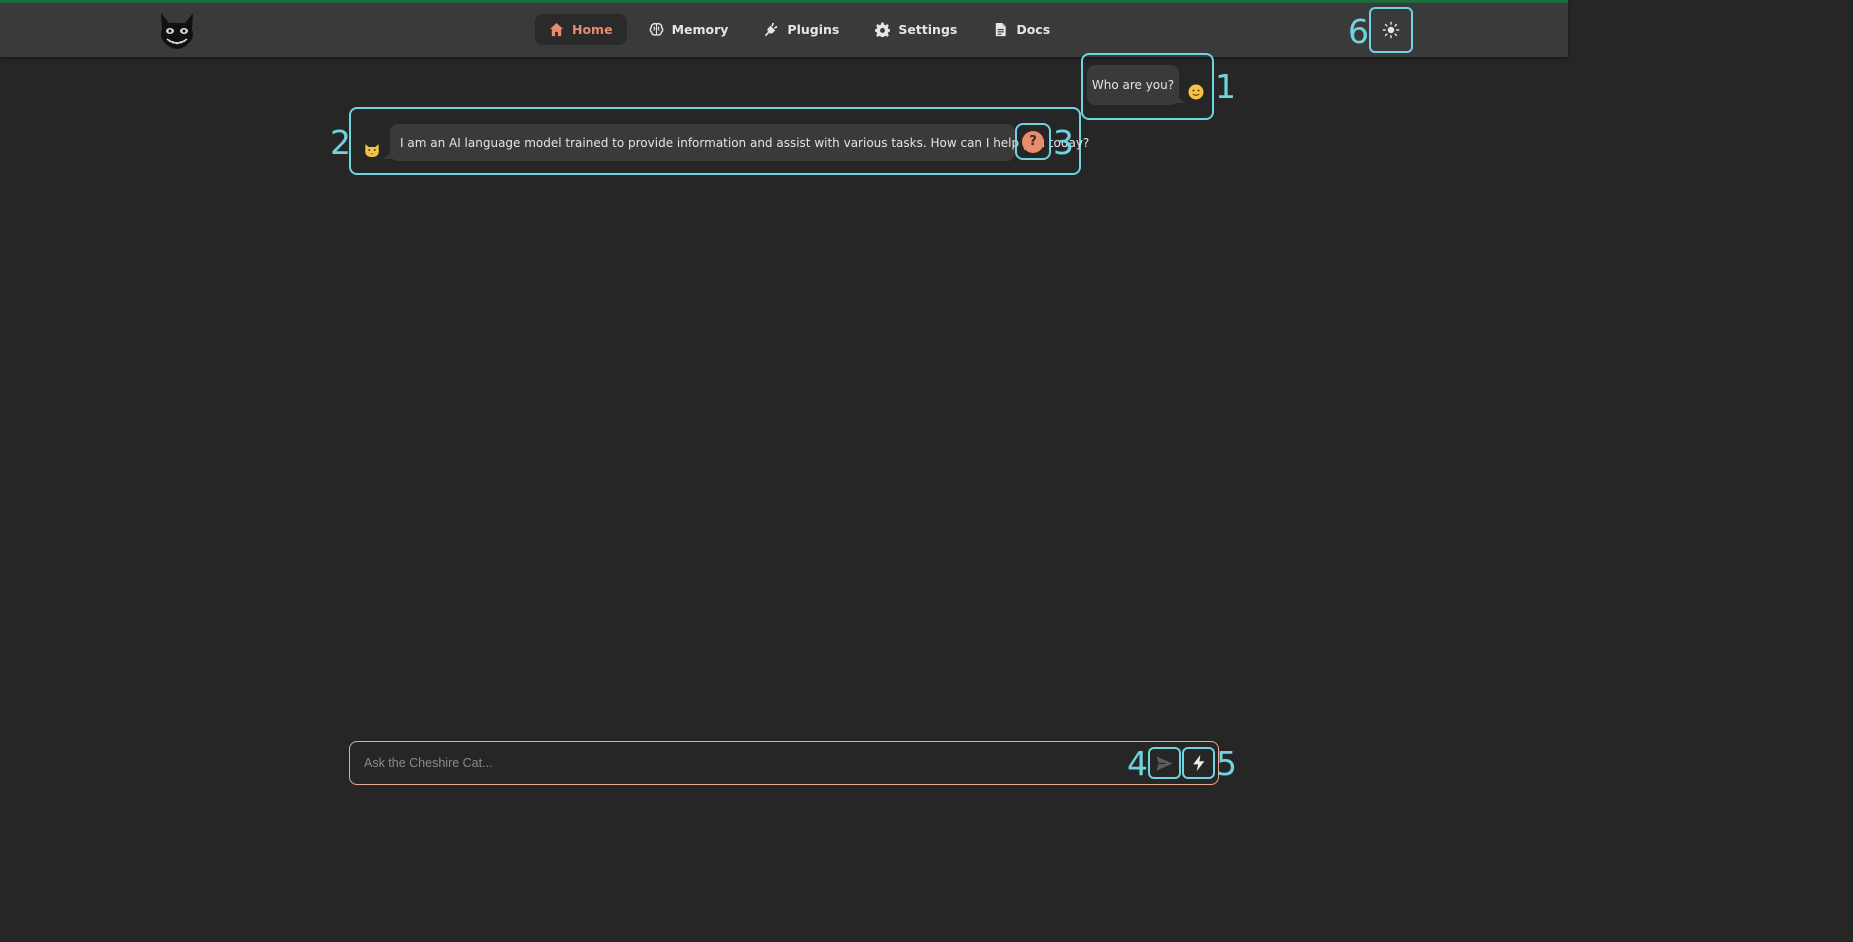 Image resolution: width=1853 pixels, height=942 pixels. I want to click on send-icon, so click(1164, 763).